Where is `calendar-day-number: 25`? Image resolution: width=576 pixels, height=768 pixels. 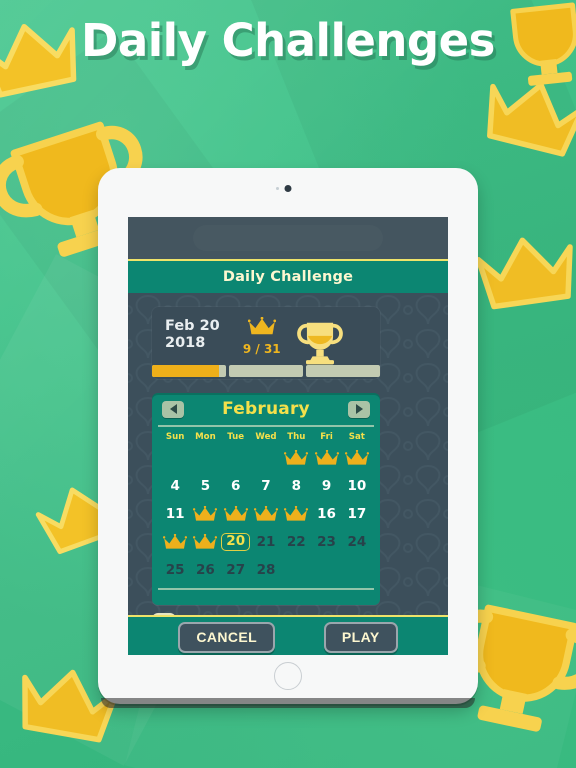
calendar-day-number: 25 is located at coordinates (175, 570).